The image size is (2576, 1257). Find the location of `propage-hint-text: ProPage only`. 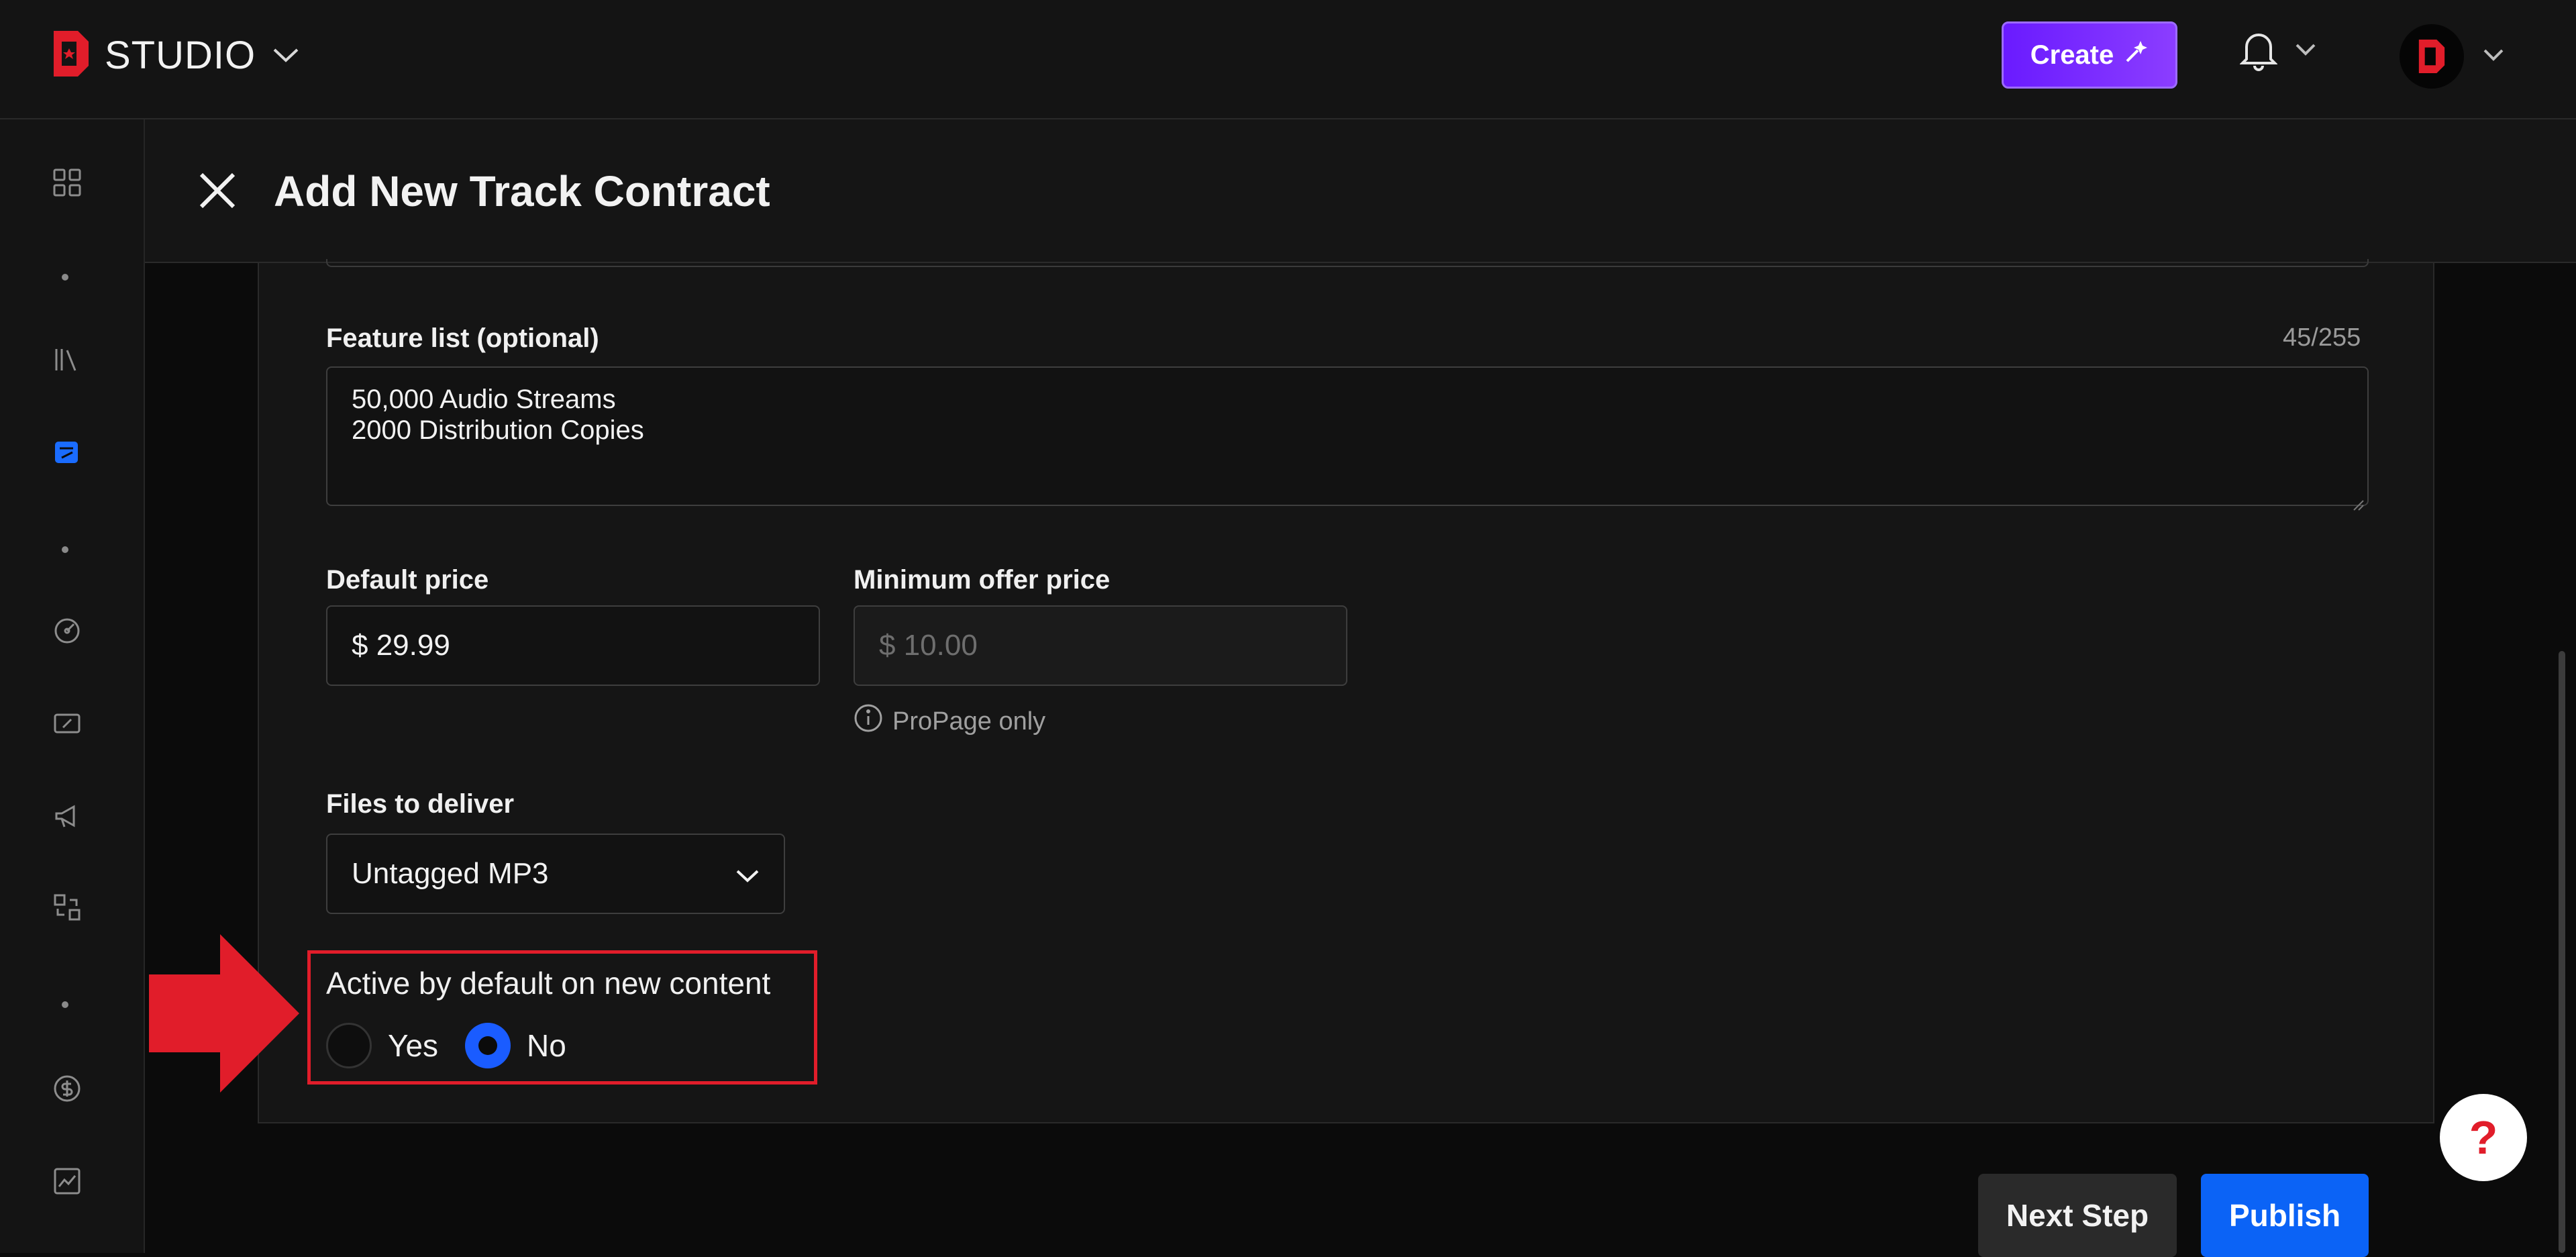

propage-hint-text: ProPage only is located at coordinates (969, 721).